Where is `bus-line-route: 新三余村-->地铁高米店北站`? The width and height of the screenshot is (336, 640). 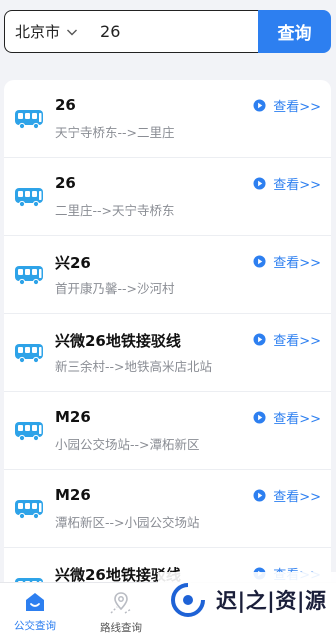 bus-line-route: 新三余村-->地铁高米店北站 is located at coordinates (133, 366).